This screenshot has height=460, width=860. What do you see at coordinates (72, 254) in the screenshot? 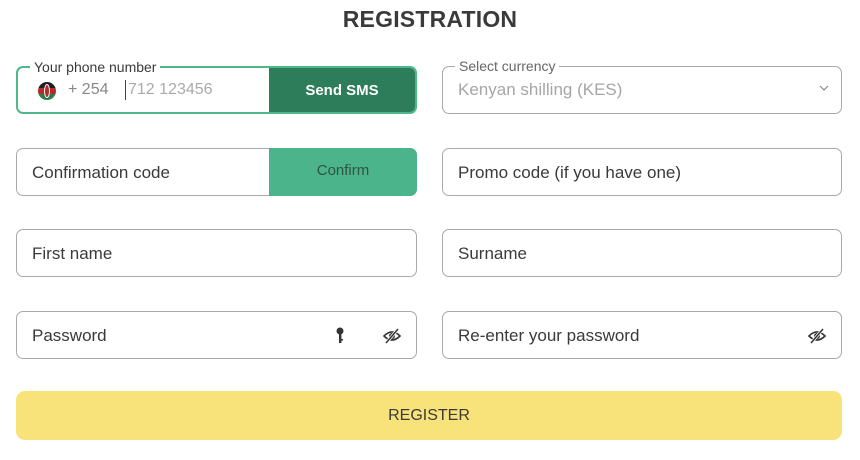
I see `first-name-input: First name` at bounding box center [72, 254].